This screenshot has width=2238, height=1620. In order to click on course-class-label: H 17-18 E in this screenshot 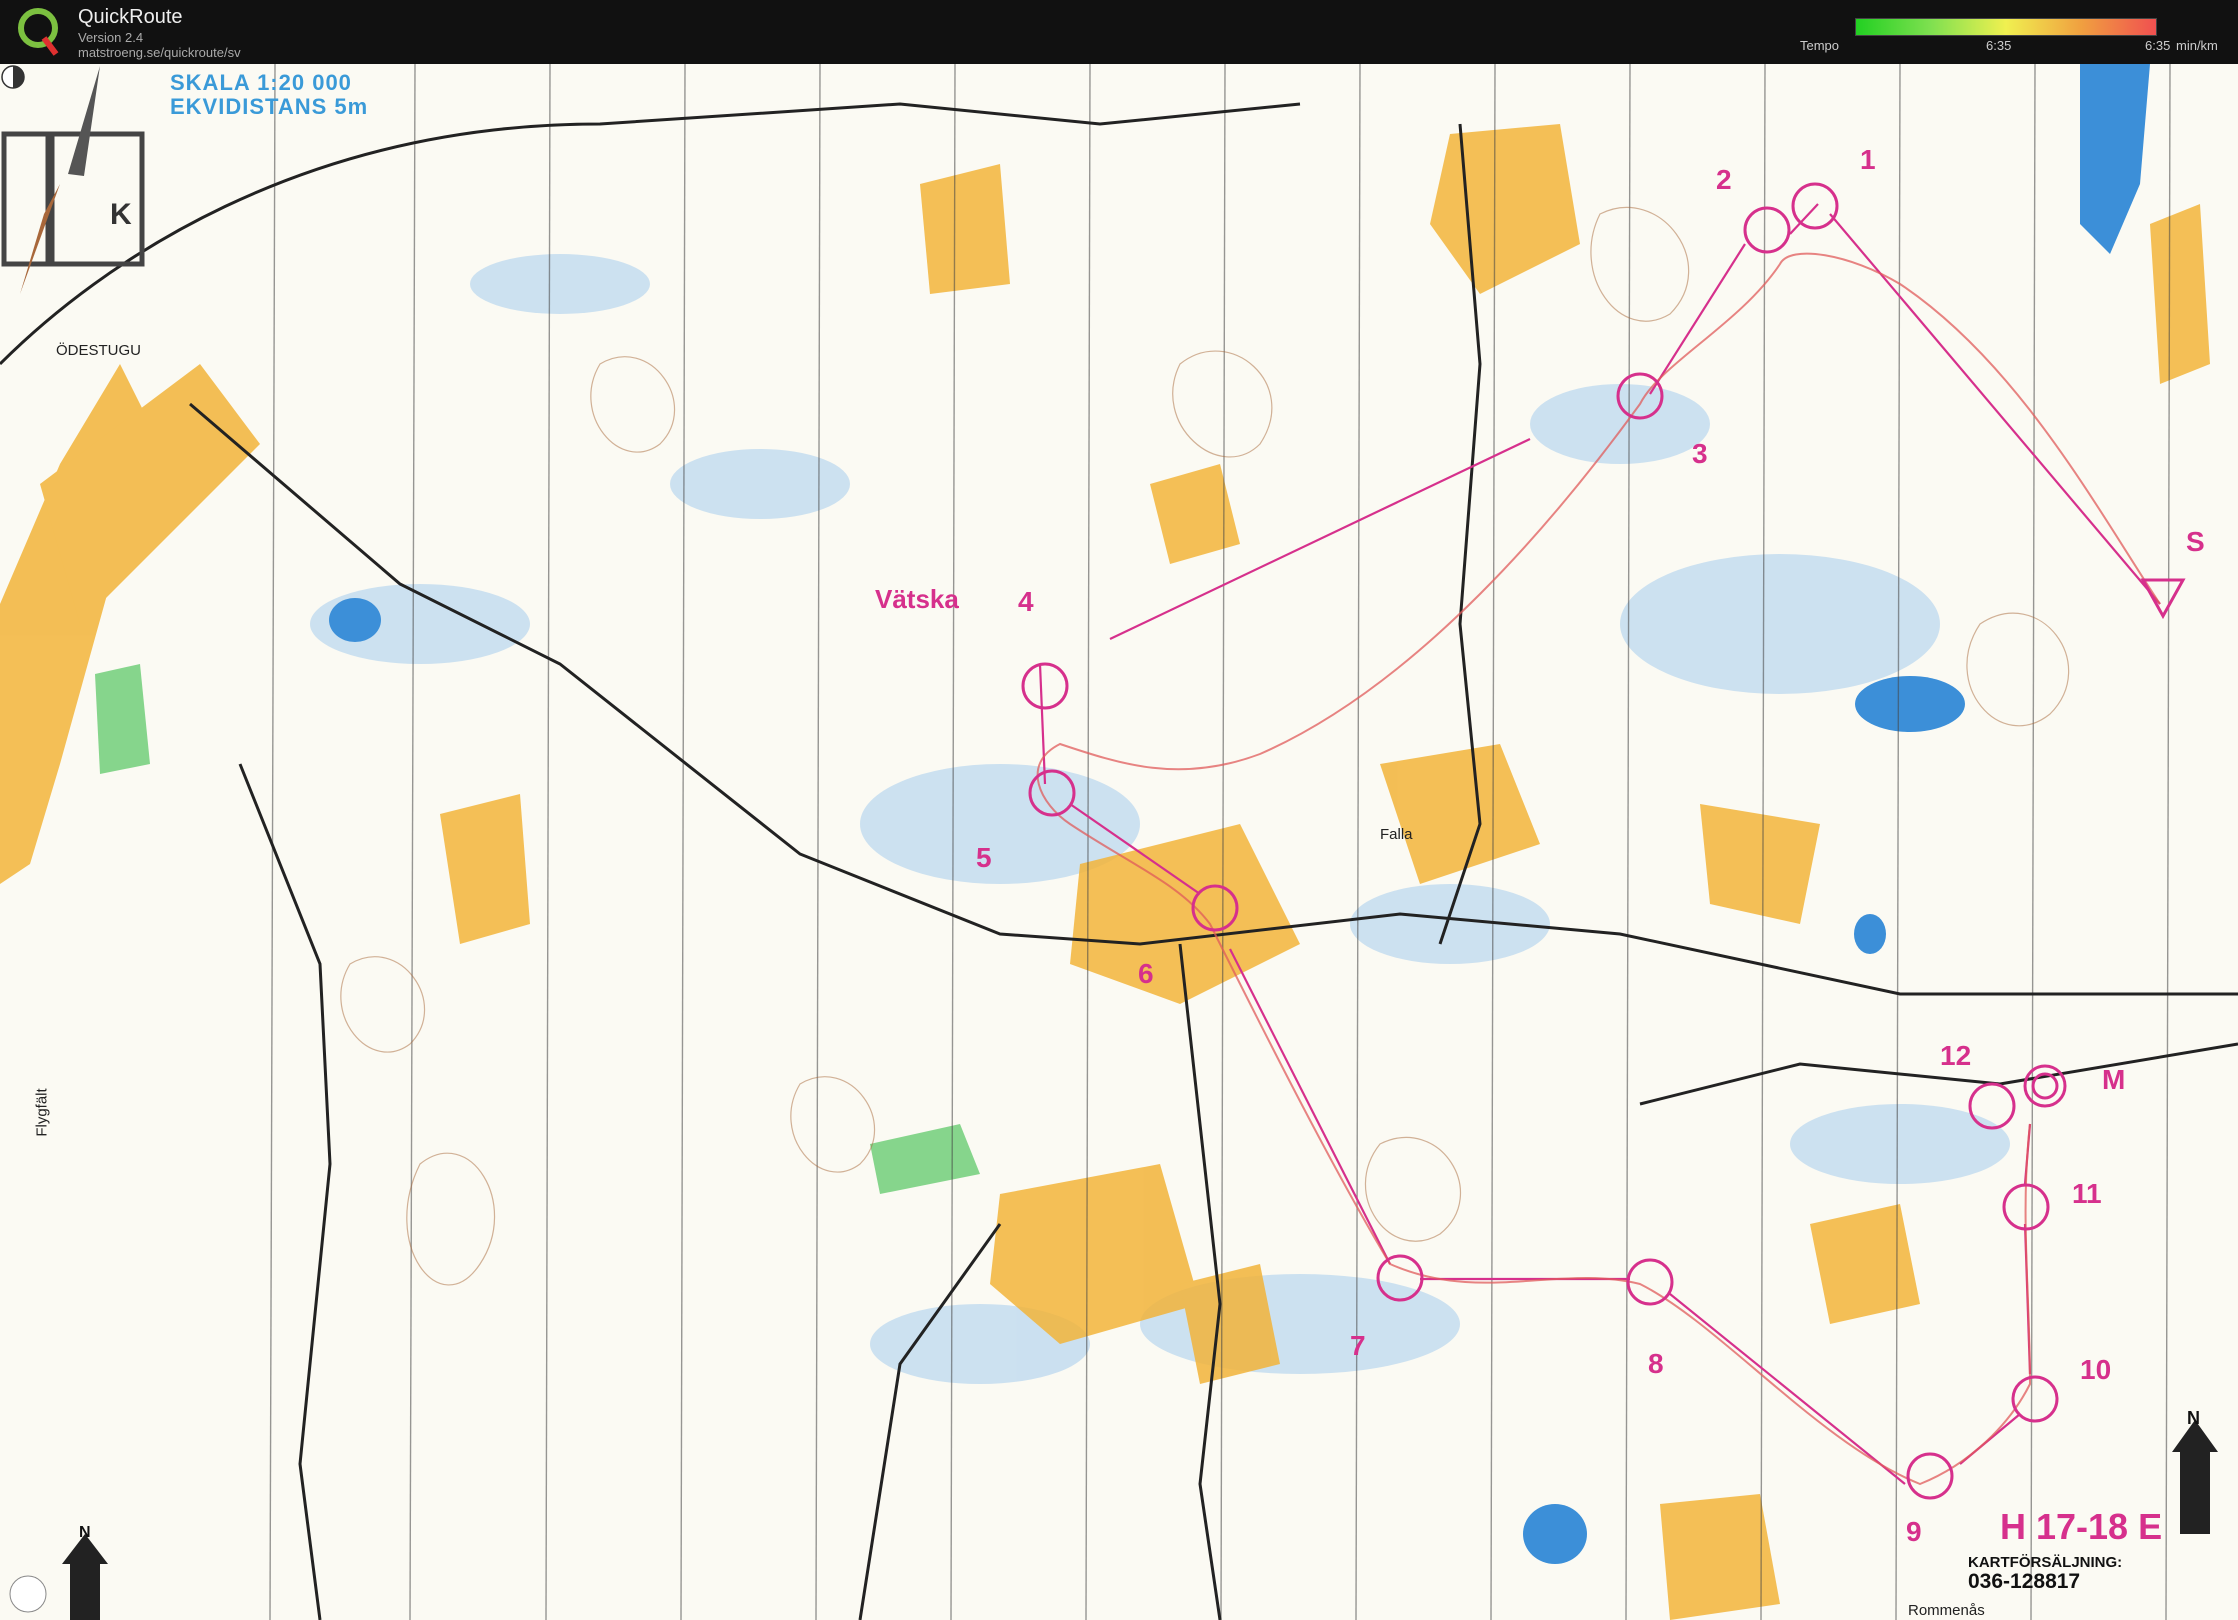, I will do `click(2081, 1526)`.